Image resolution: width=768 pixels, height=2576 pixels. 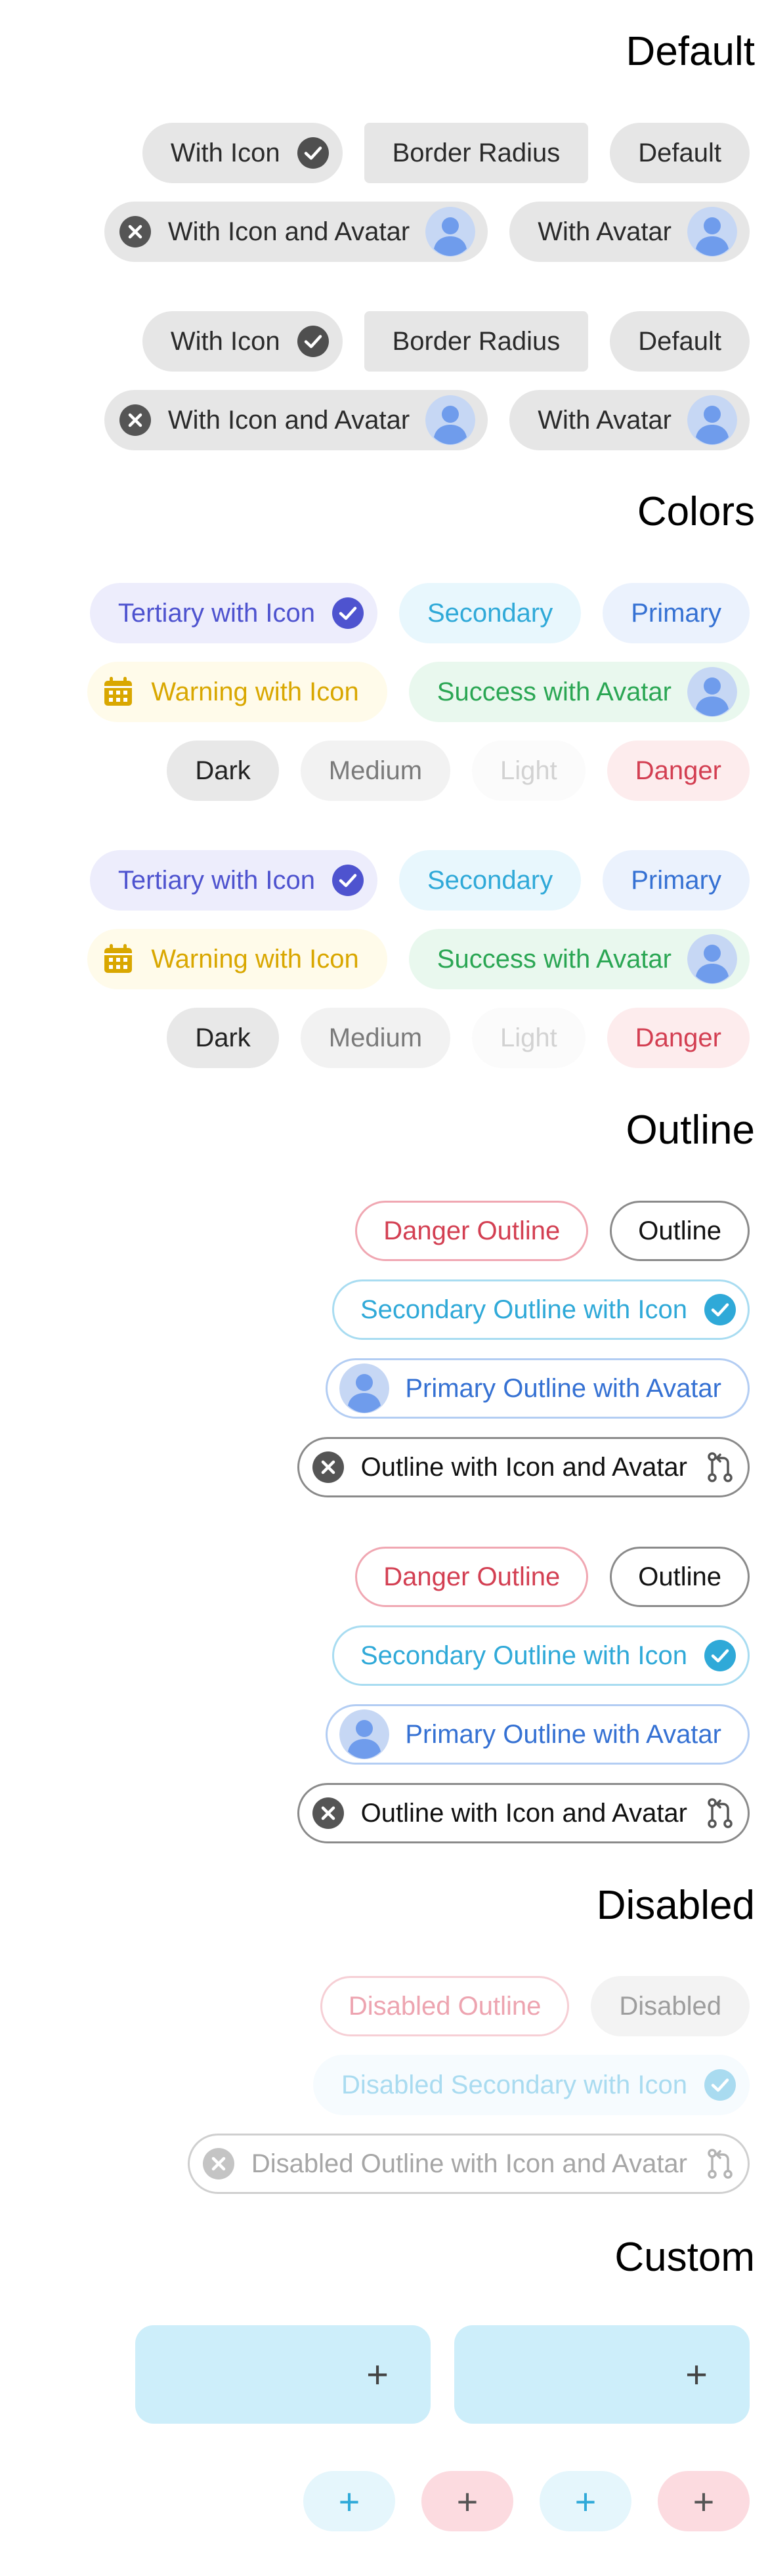 I want to click on chip-label: Disabled, so click(x=670, y=2007).